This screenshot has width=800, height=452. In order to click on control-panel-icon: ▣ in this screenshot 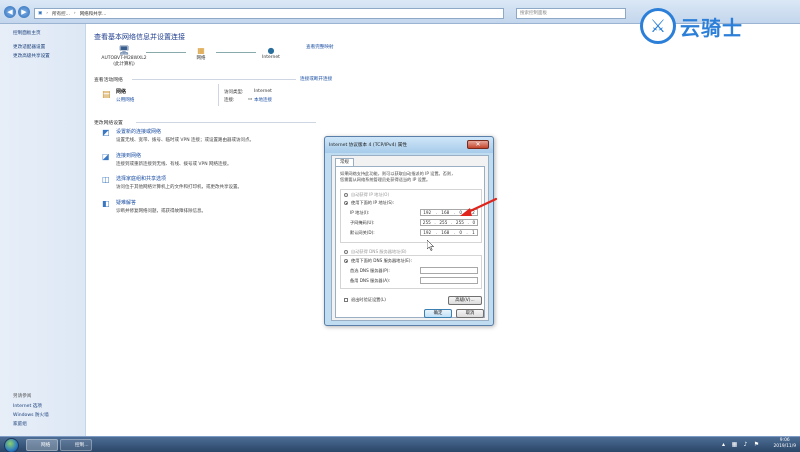, I will do `click(40, 13)`.